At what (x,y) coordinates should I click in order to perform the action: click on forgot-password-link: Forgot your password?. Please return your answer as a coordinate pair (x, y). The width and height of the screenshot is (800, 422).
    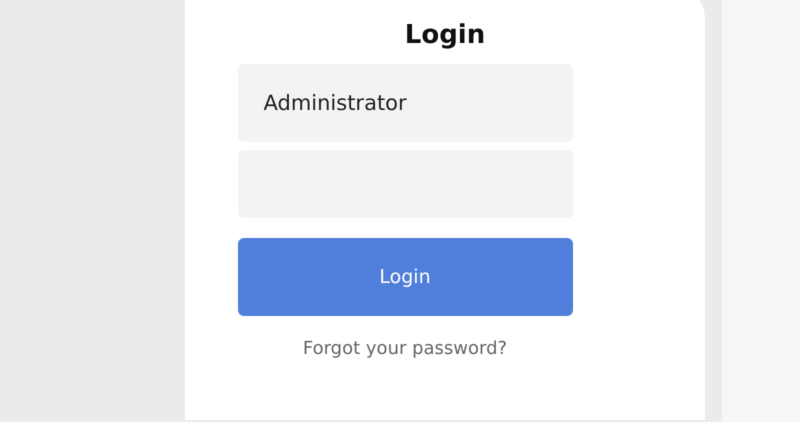
    Looking at the image, I should click on (405, 348).